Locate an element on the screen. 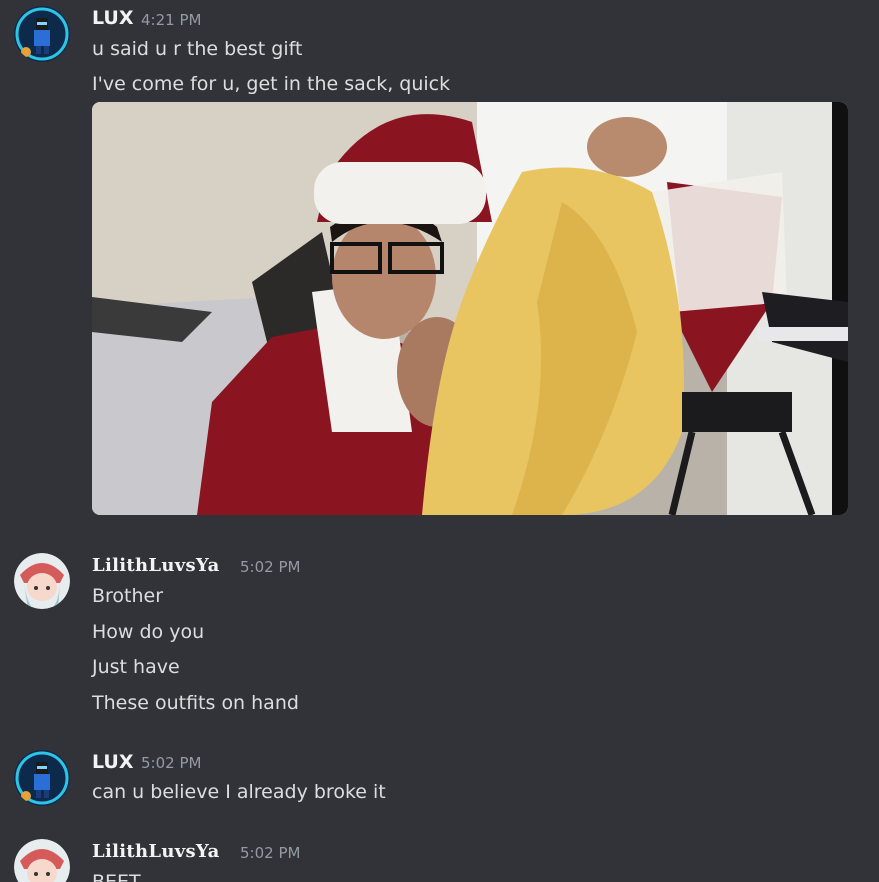 This screenshot has width=879, height=882. timestamp: 4:21 PM is located at coordinates (171, 20).